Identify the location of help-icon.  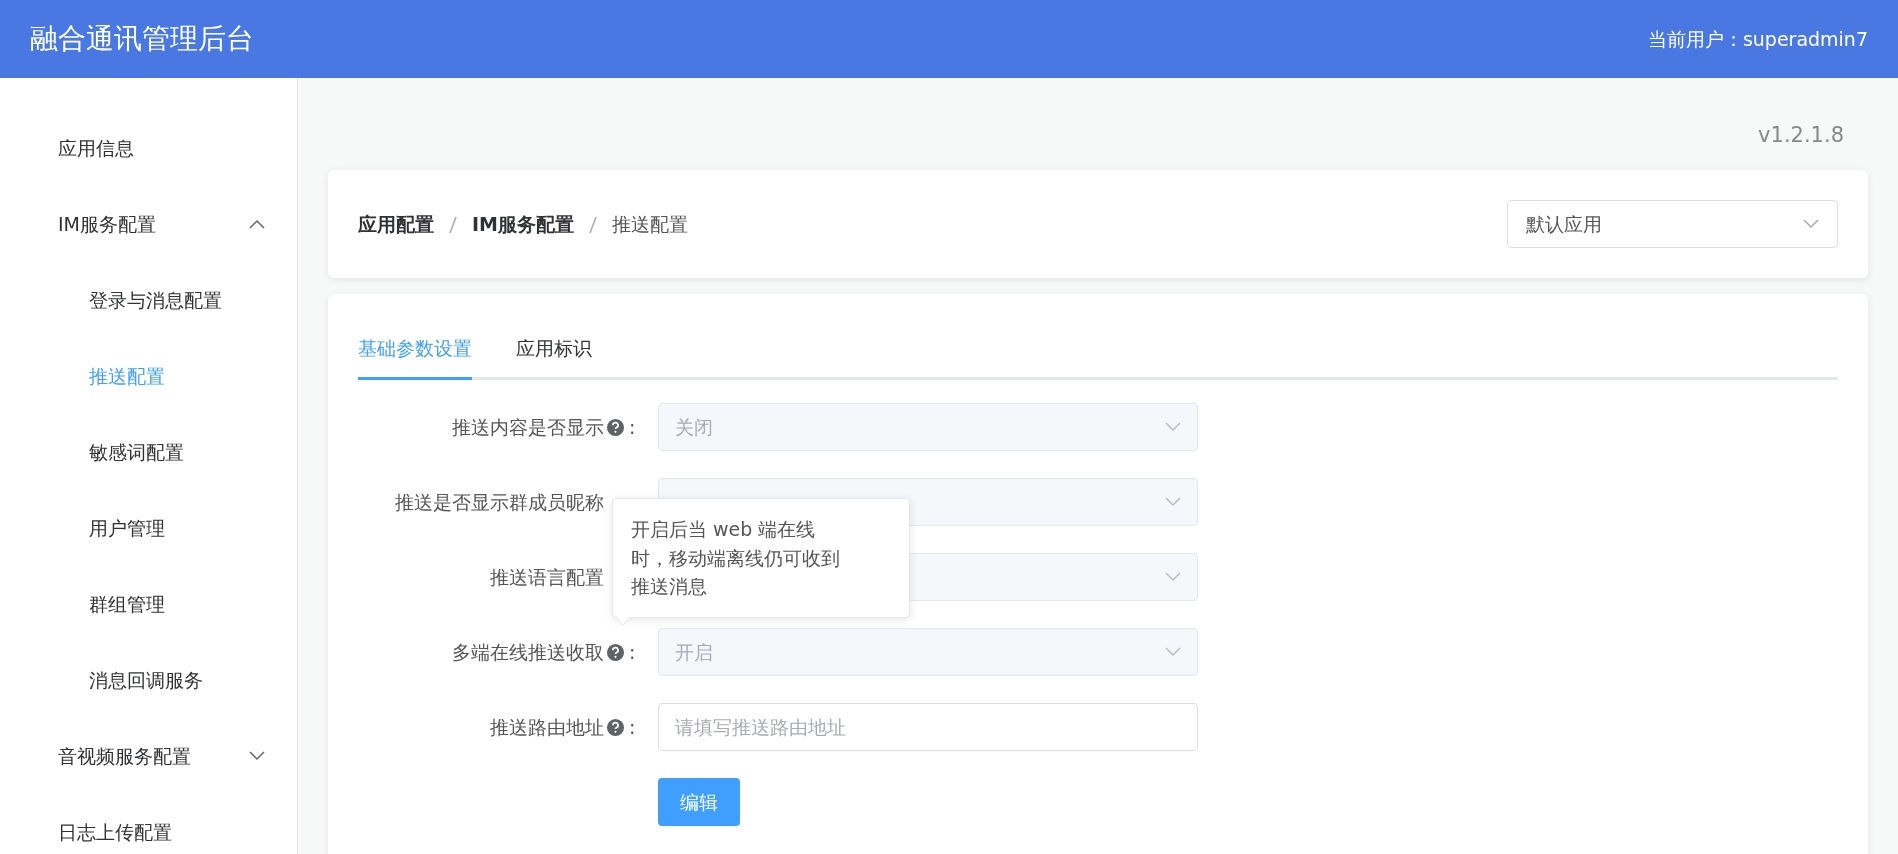
(615, 727).